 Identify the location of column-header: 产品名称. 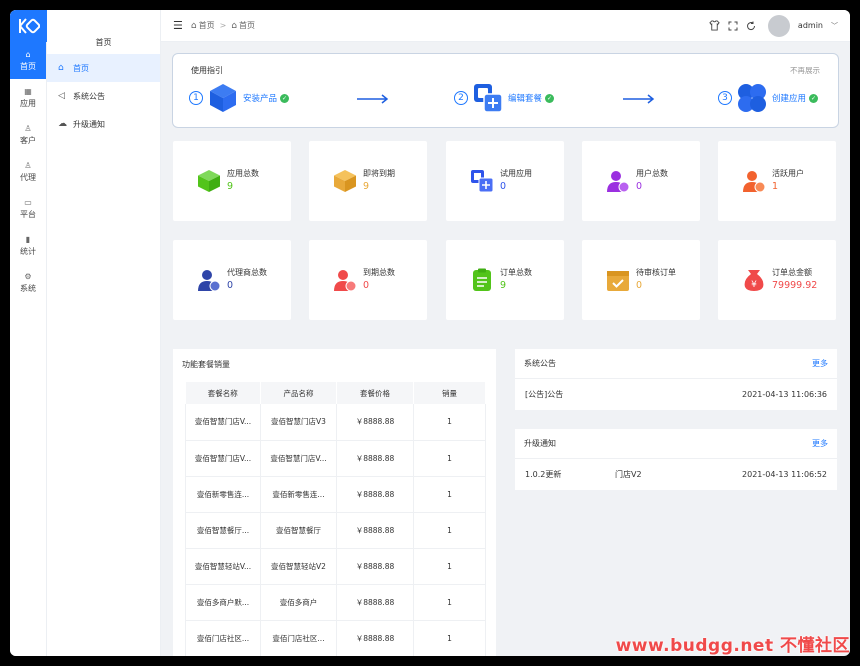
(298, 393).